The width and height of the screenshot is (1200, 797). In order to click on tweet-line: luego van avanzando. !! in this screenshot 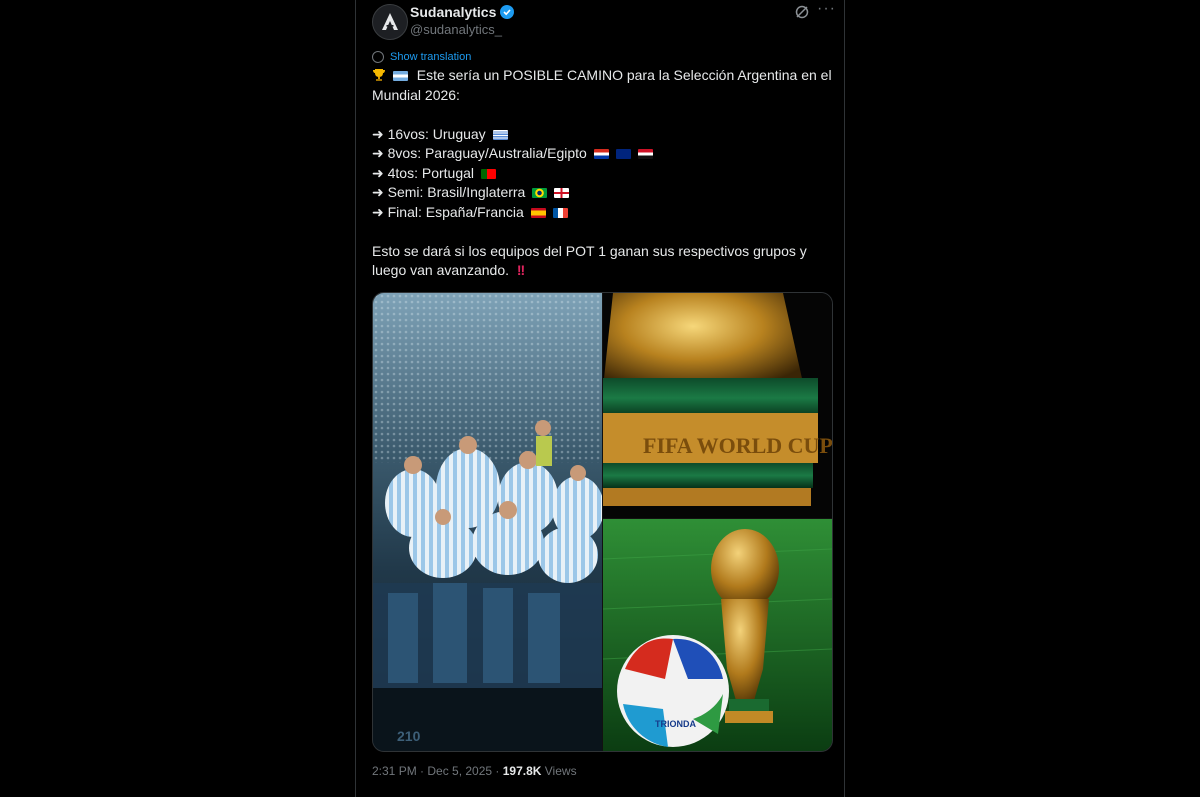, I will do `click(599, 271)`.